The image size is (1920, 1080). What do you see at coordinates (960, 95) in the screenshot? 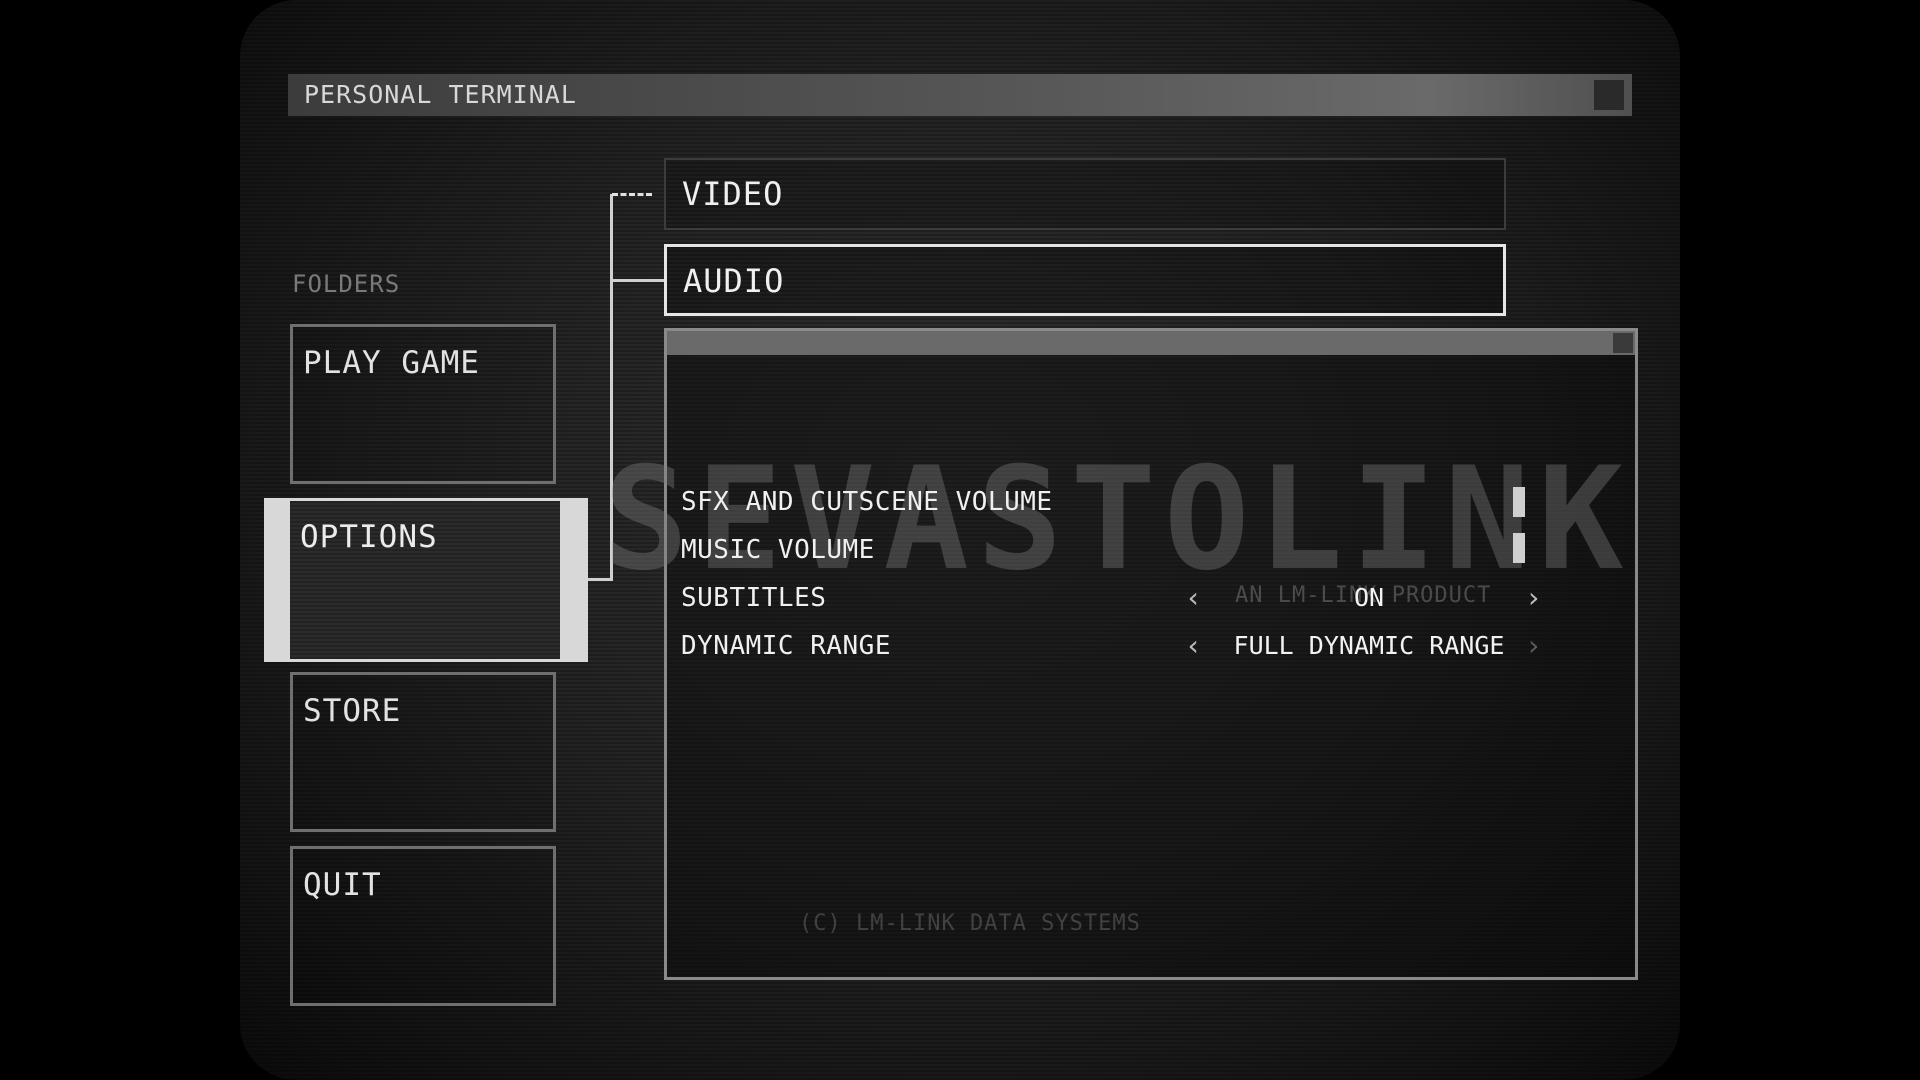
I see `title-bar: PERSONAL TERMINAL` at bounding box center [960, 95].